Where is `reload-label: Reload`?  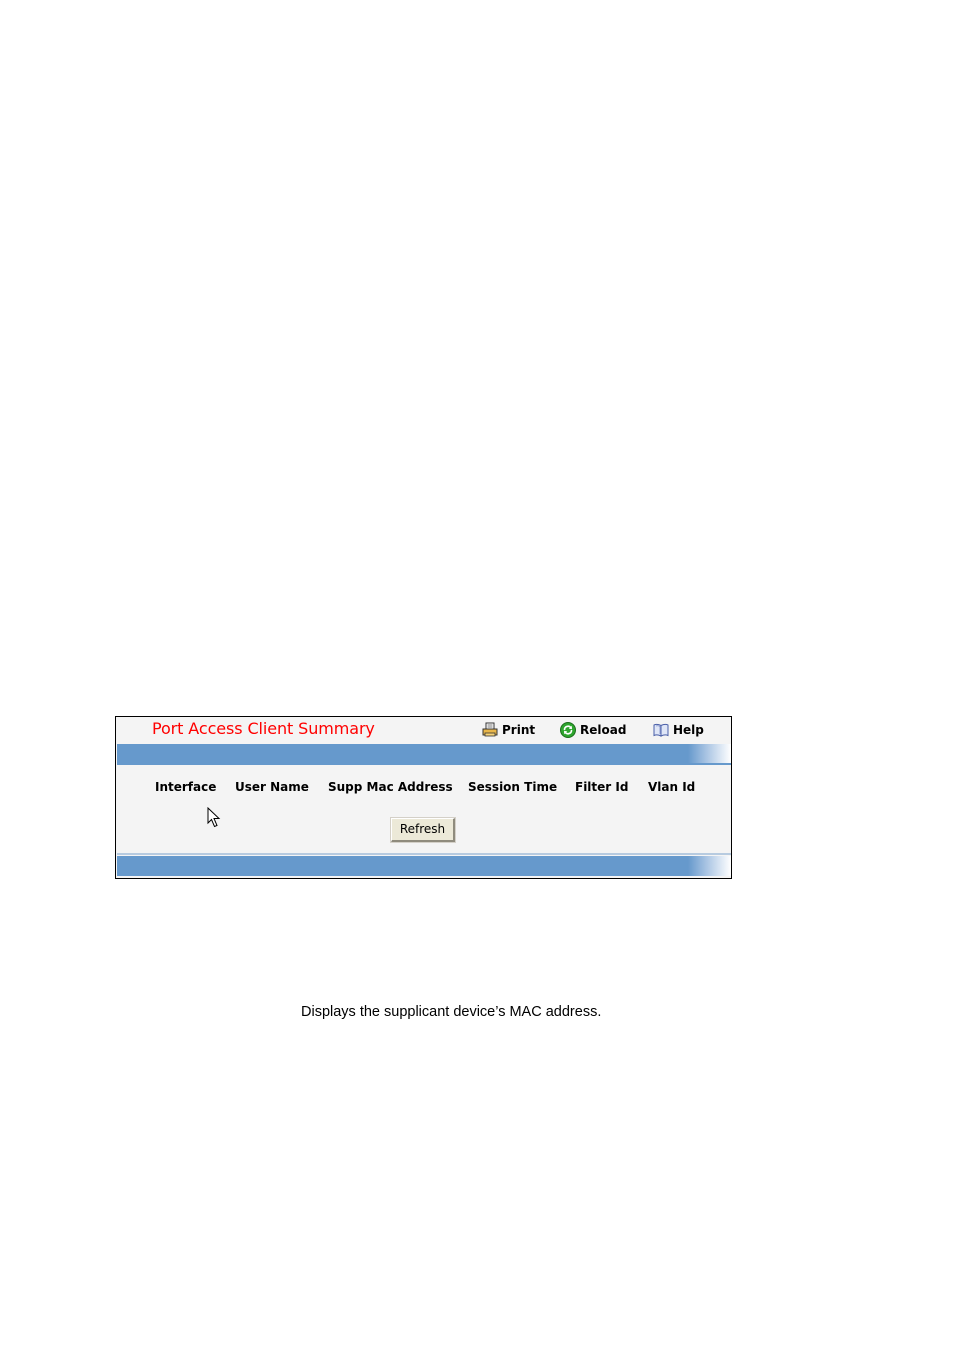
reload-label: Reload is located at coordinates (603, 730).